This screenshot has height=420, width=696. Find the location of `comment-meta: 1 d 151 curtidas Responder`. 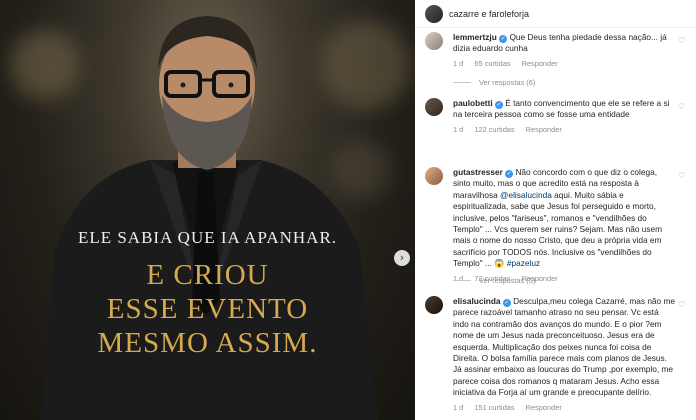

comment-meta: 1 d 151 curtidas Responder is located at coordinates (564, 407).